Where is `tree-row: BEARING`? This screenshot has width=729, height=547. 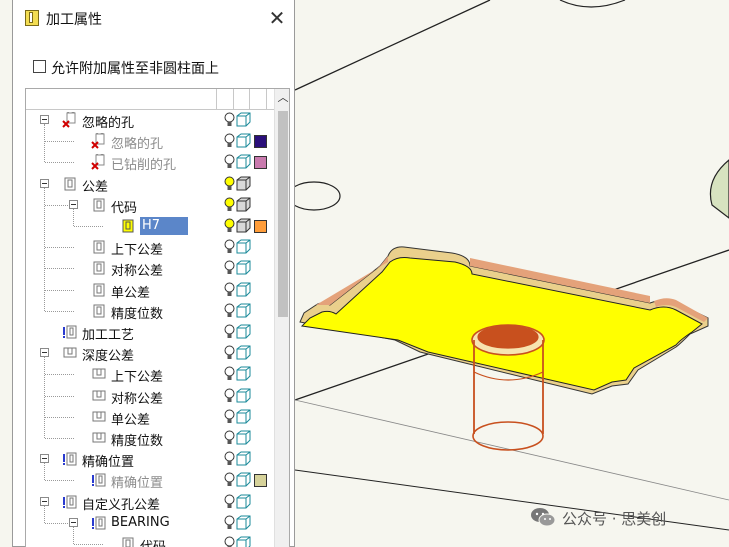 tree-row: BEARING is located at coordinates (150, 523).